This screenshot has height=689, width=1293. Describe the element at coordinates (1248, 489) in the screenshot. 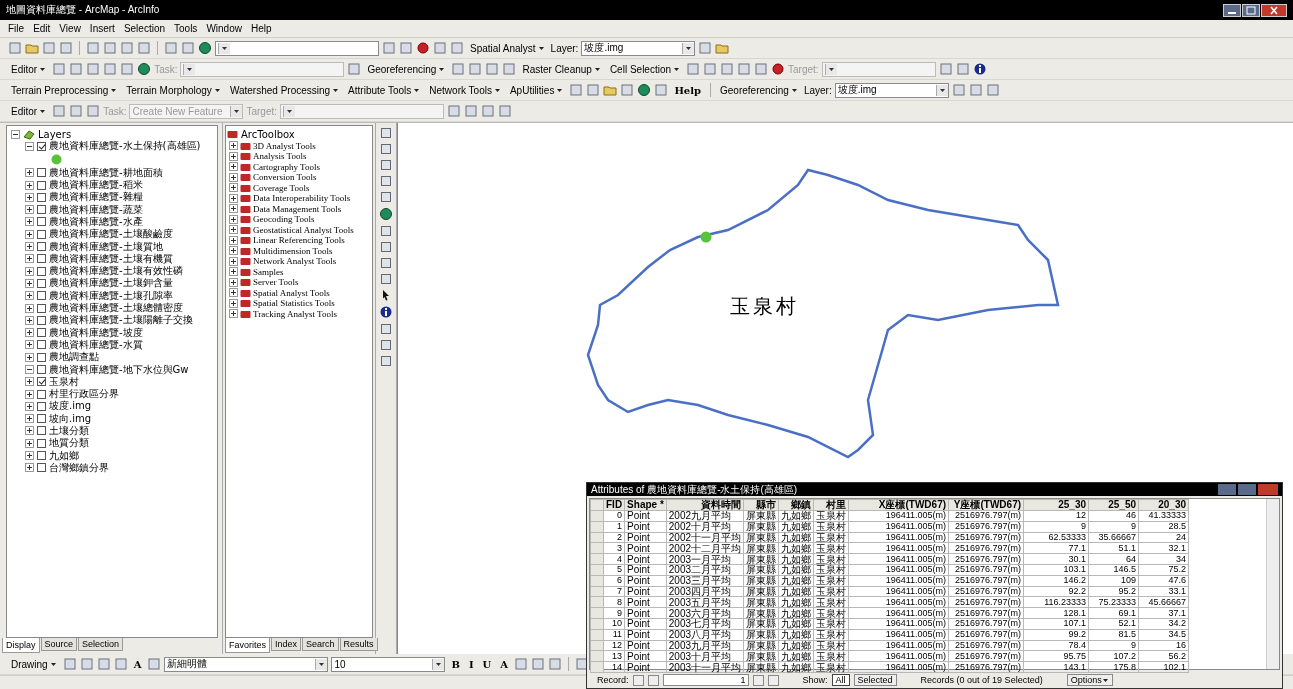

I see `window-controls-icon` at that location.